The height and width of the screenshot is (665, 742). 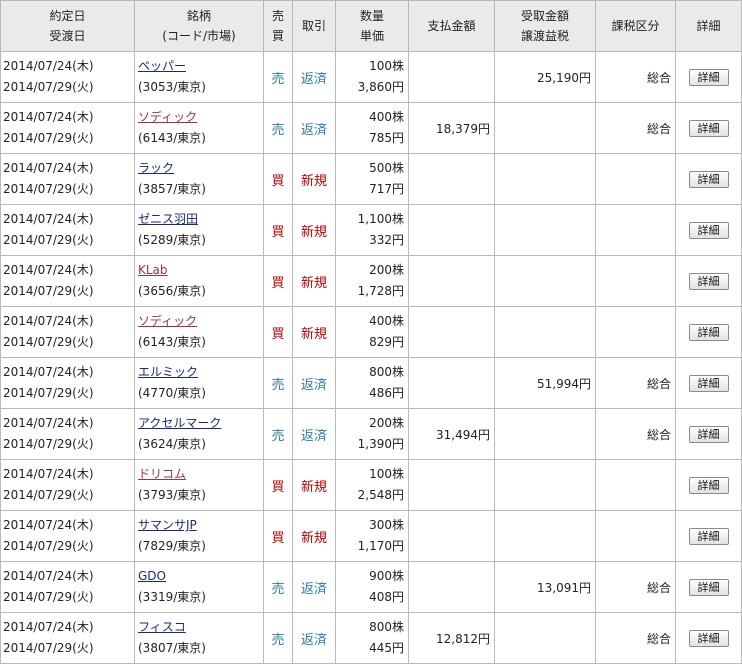 What do you see at coordinates (179, 423) in the screenshot?
I see `stock-name-link: アクセルマーク` at bounding box center [179, 423].